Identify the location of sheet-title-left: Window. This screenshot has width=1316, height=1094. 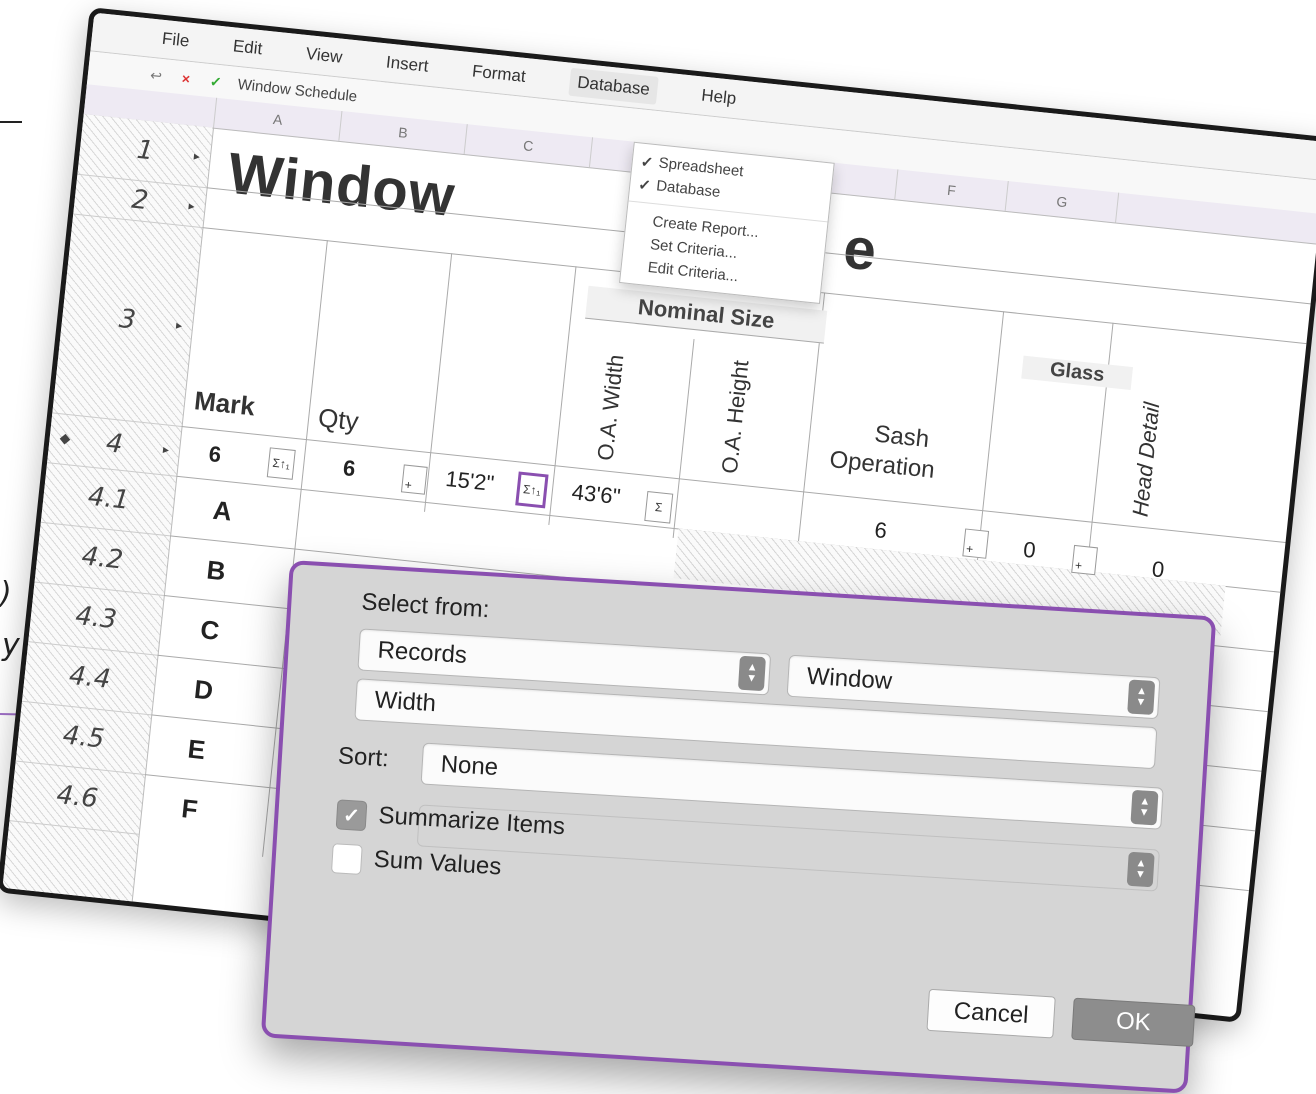
(342, 185).